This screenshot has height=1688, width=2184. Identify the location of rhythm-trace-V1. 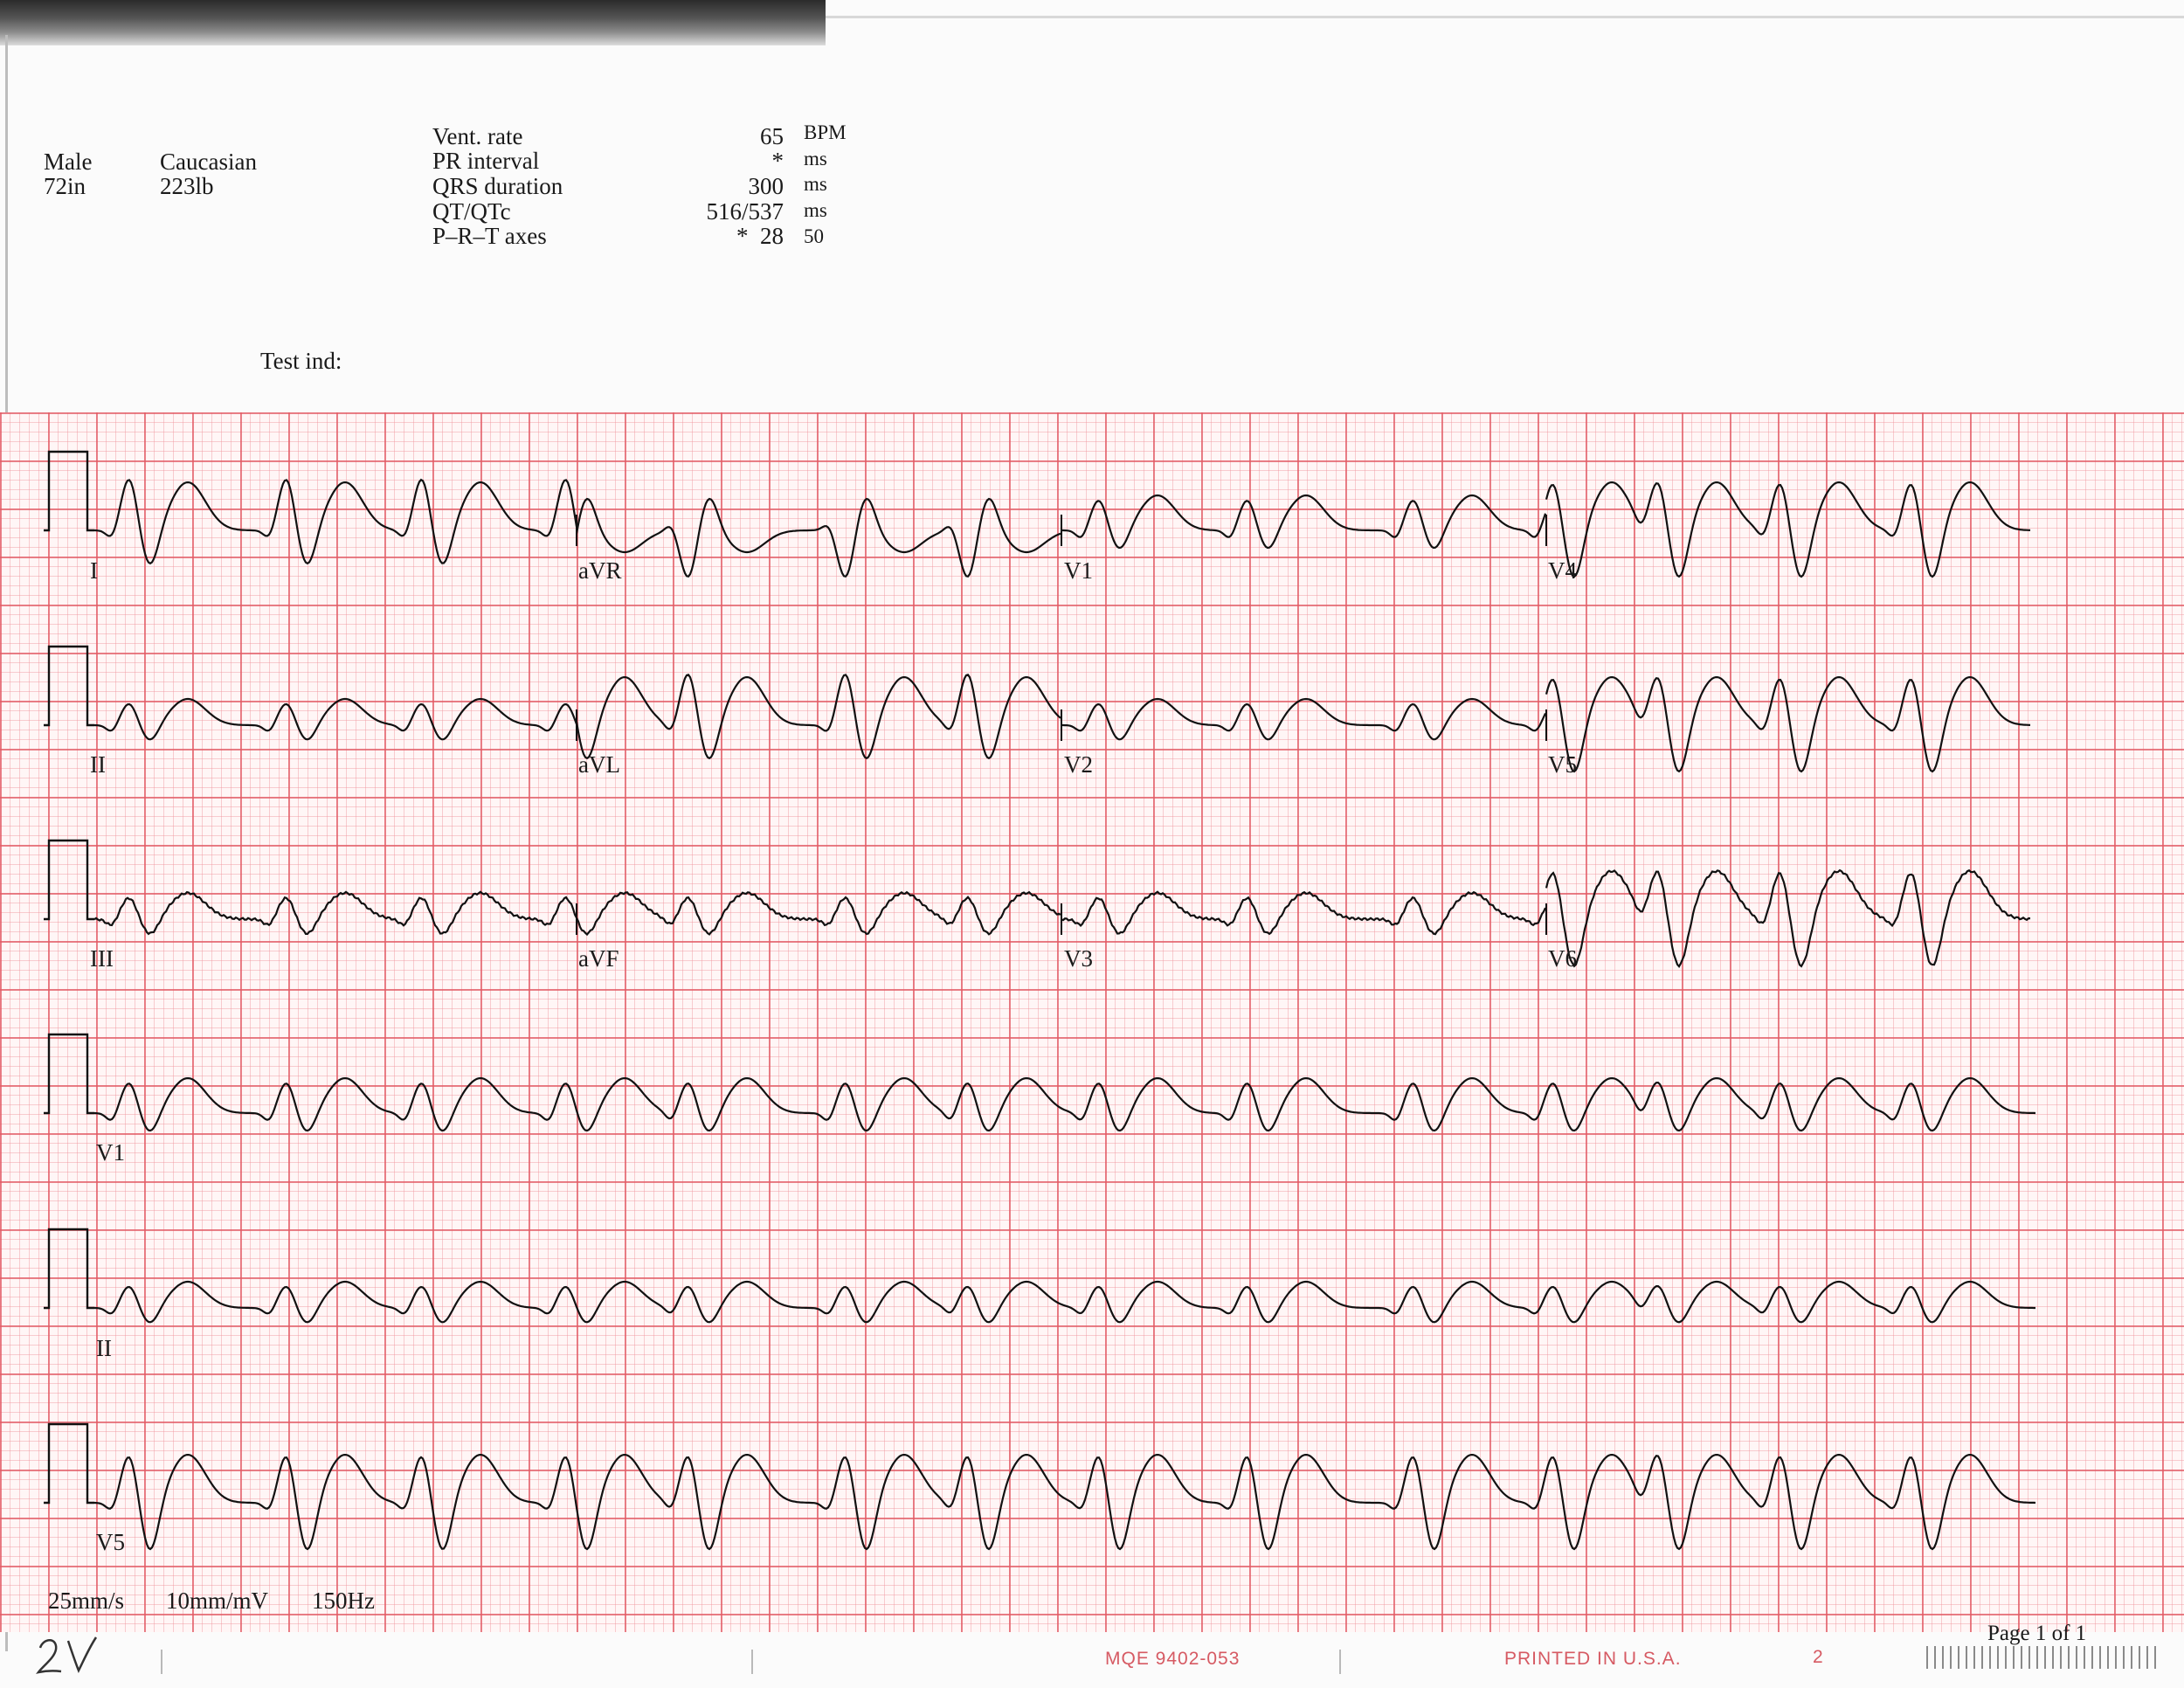
(1064, 1104).